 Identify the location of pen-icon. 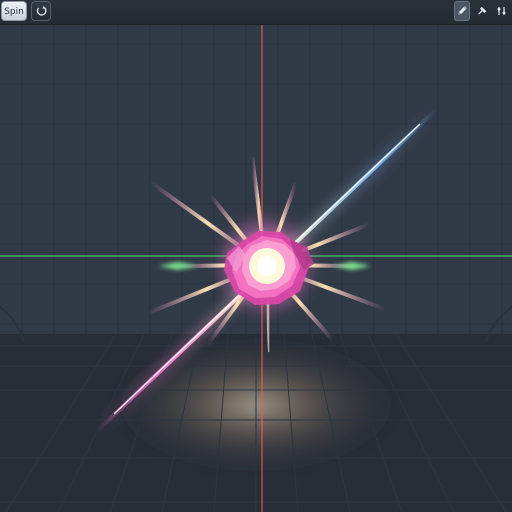
(462, 10).